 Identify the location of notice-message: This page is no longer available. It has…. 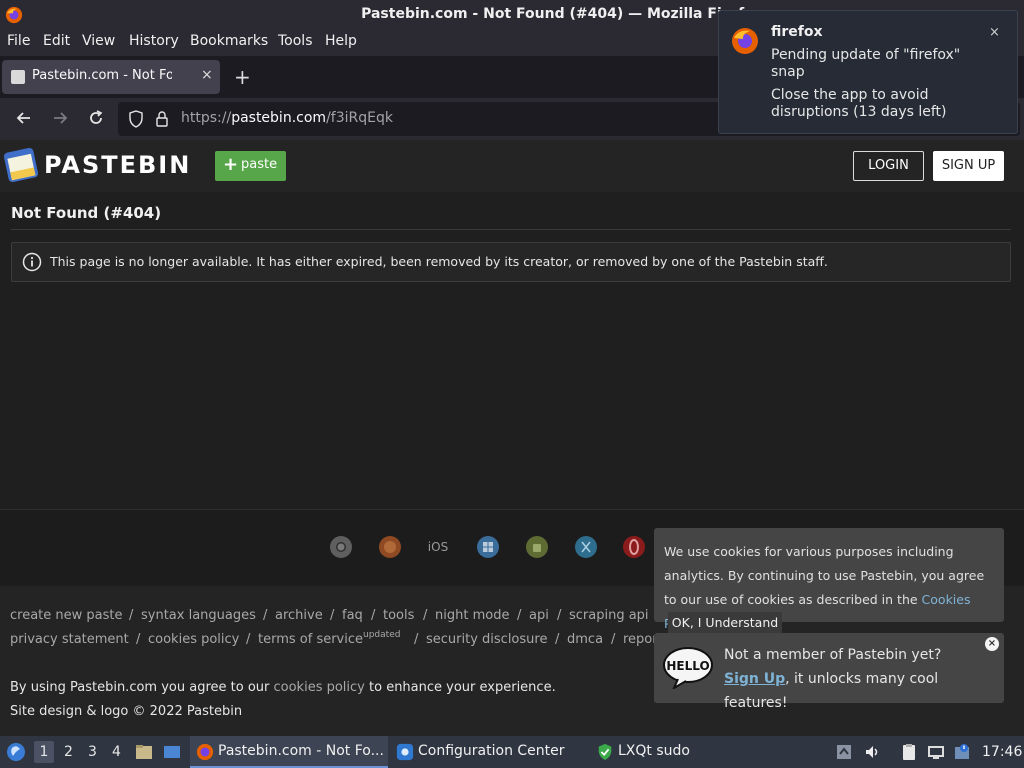
(439, 261).